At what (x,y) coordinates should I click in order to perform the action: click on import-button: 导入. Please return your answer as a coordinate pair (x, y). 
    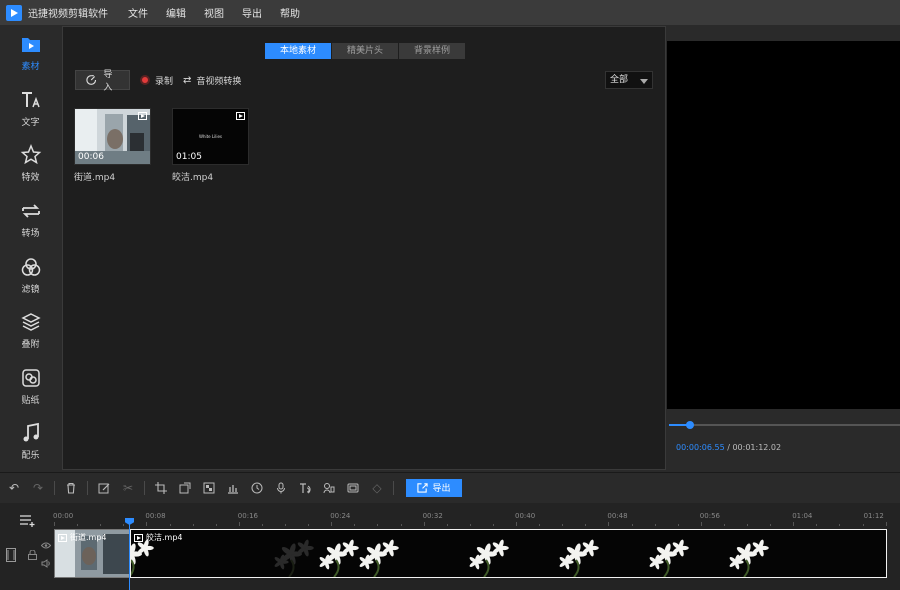
    Looking at the image, I should click on (102, 81).